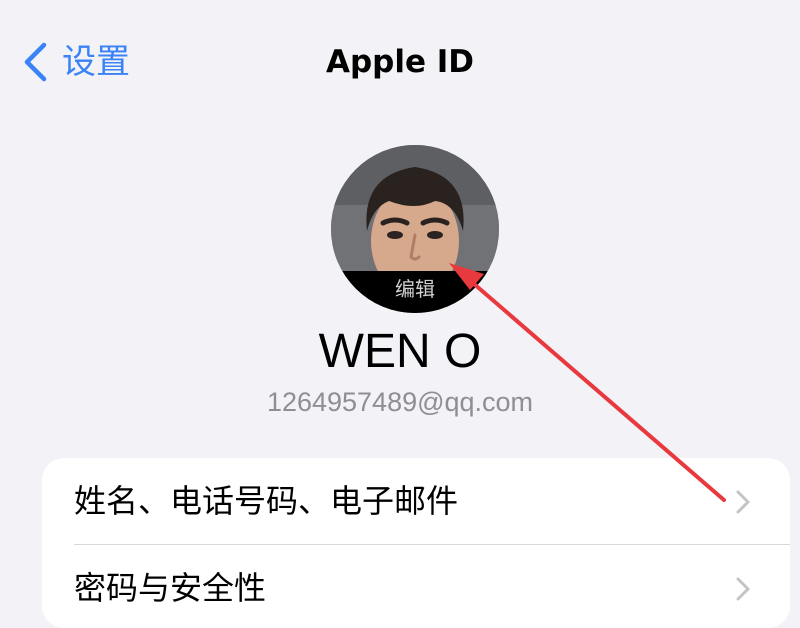  Describe the element at coordinates (170, 588) in the screenshot. I see `list-item-label: 密码与安全性` at that location.